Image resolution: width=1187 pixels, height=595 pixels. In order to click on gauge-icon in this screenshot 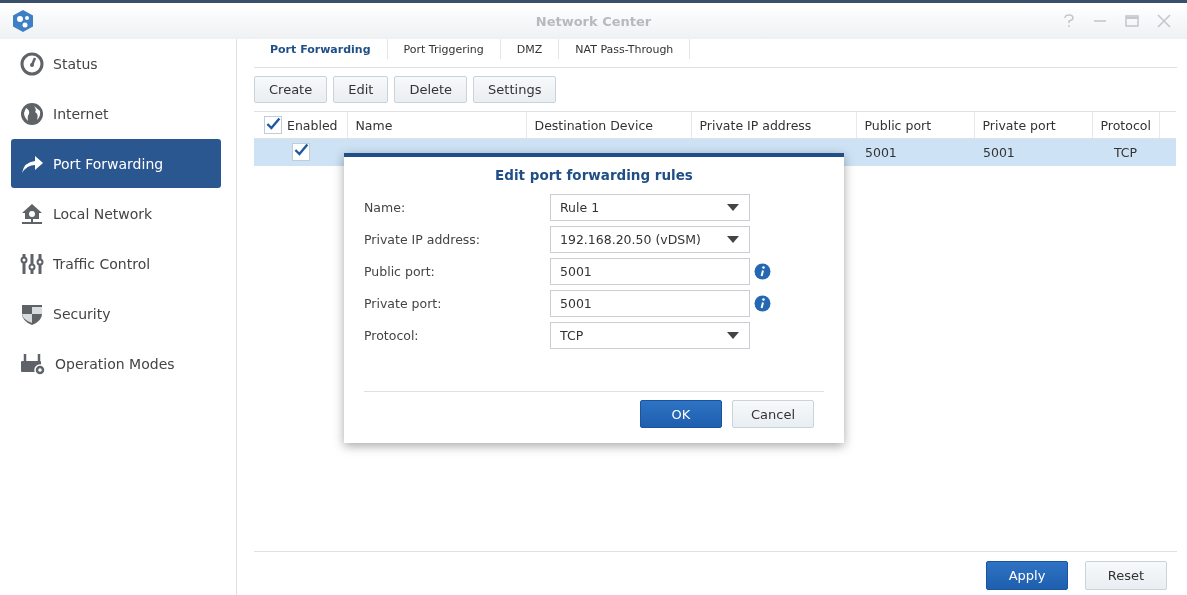, I will do `click(32, 63)`.